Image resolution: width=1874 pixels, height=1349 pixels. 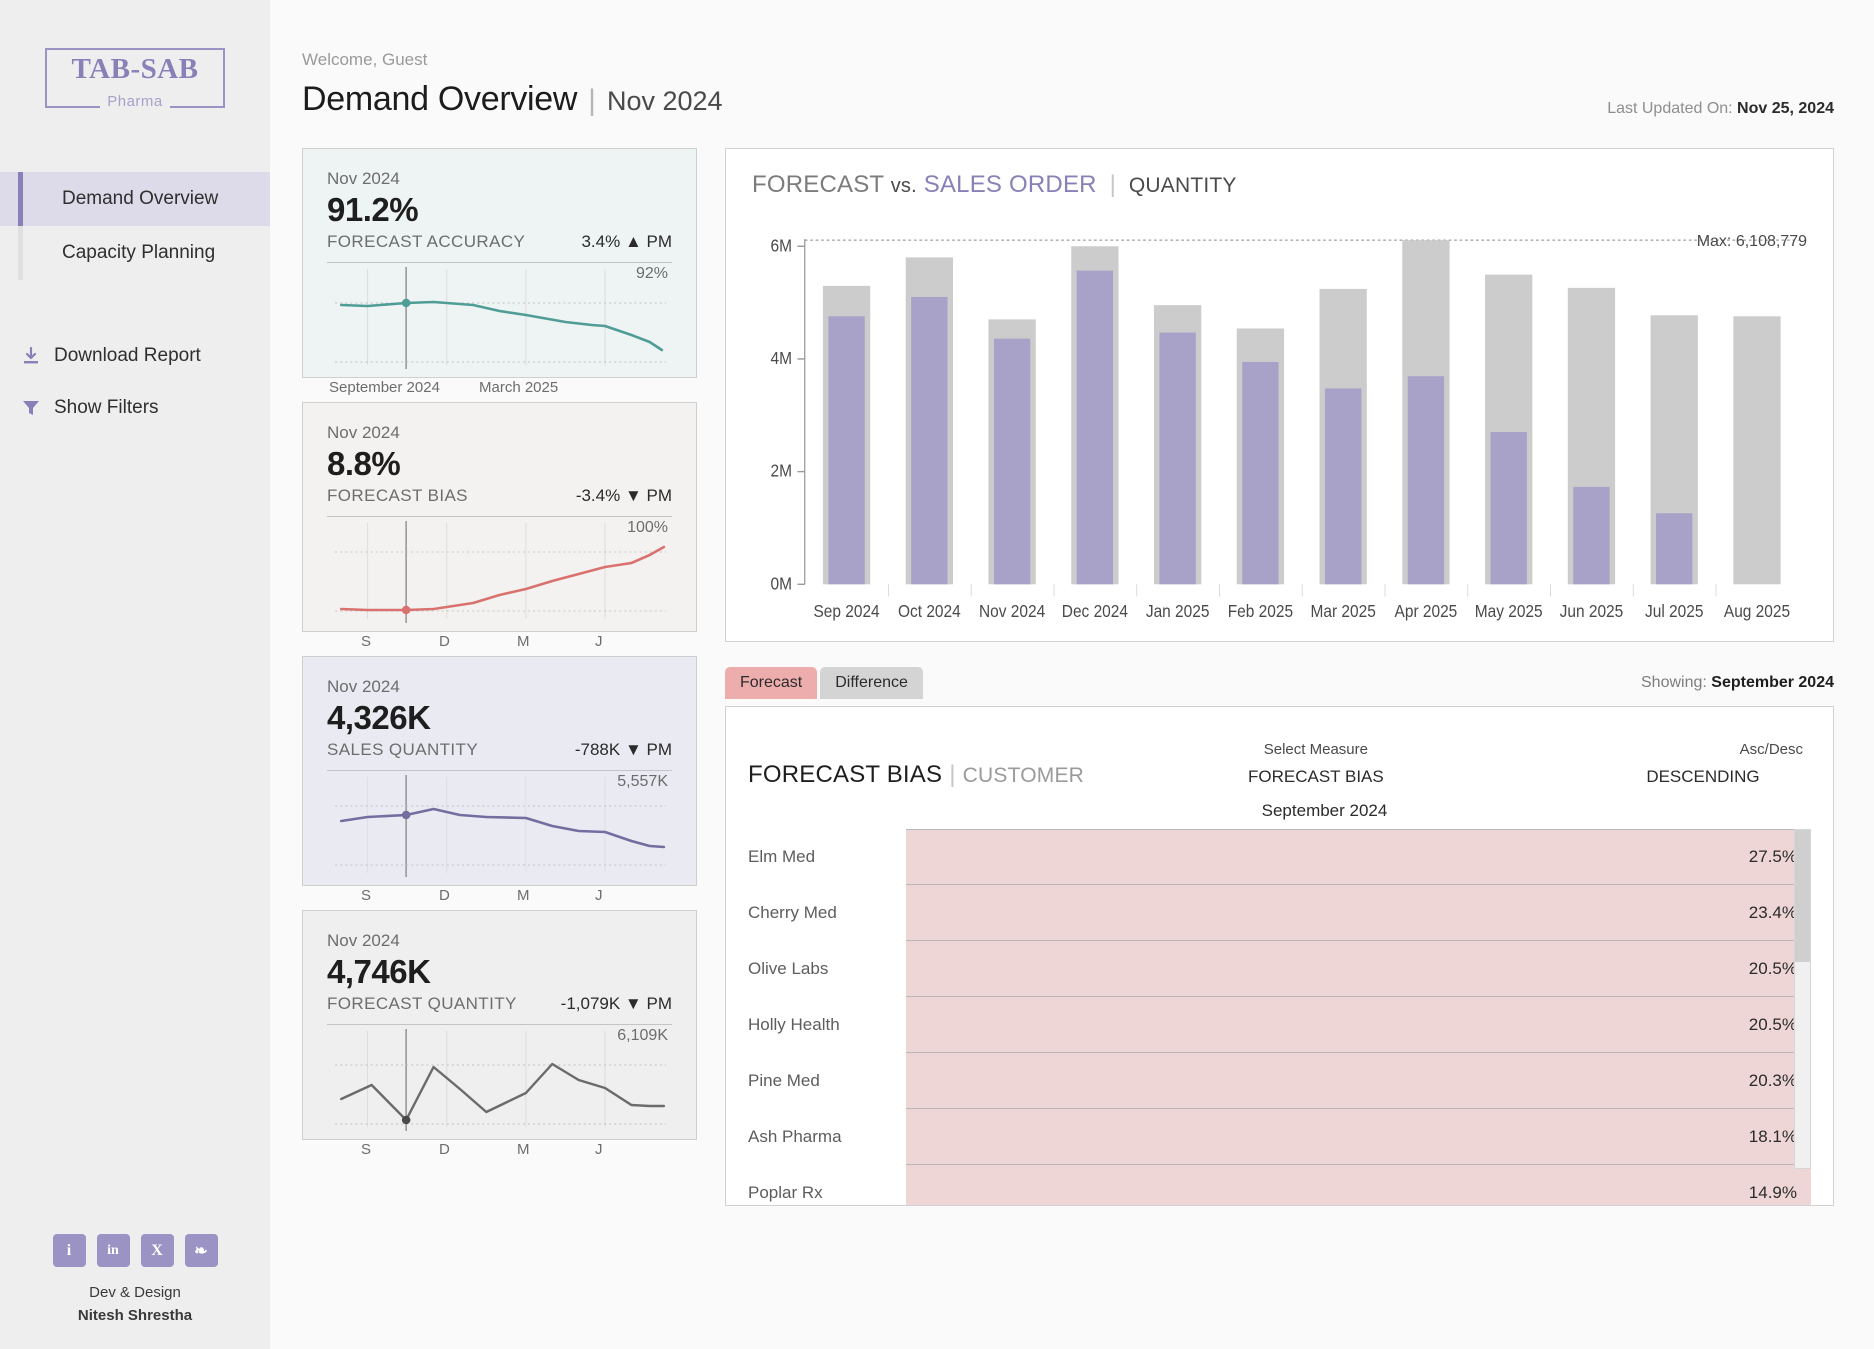 What do you see at coordinates (1343, 611) in the screenshot?
I see `svg-text: Mar 2025` at bounding box center [1343, 611].